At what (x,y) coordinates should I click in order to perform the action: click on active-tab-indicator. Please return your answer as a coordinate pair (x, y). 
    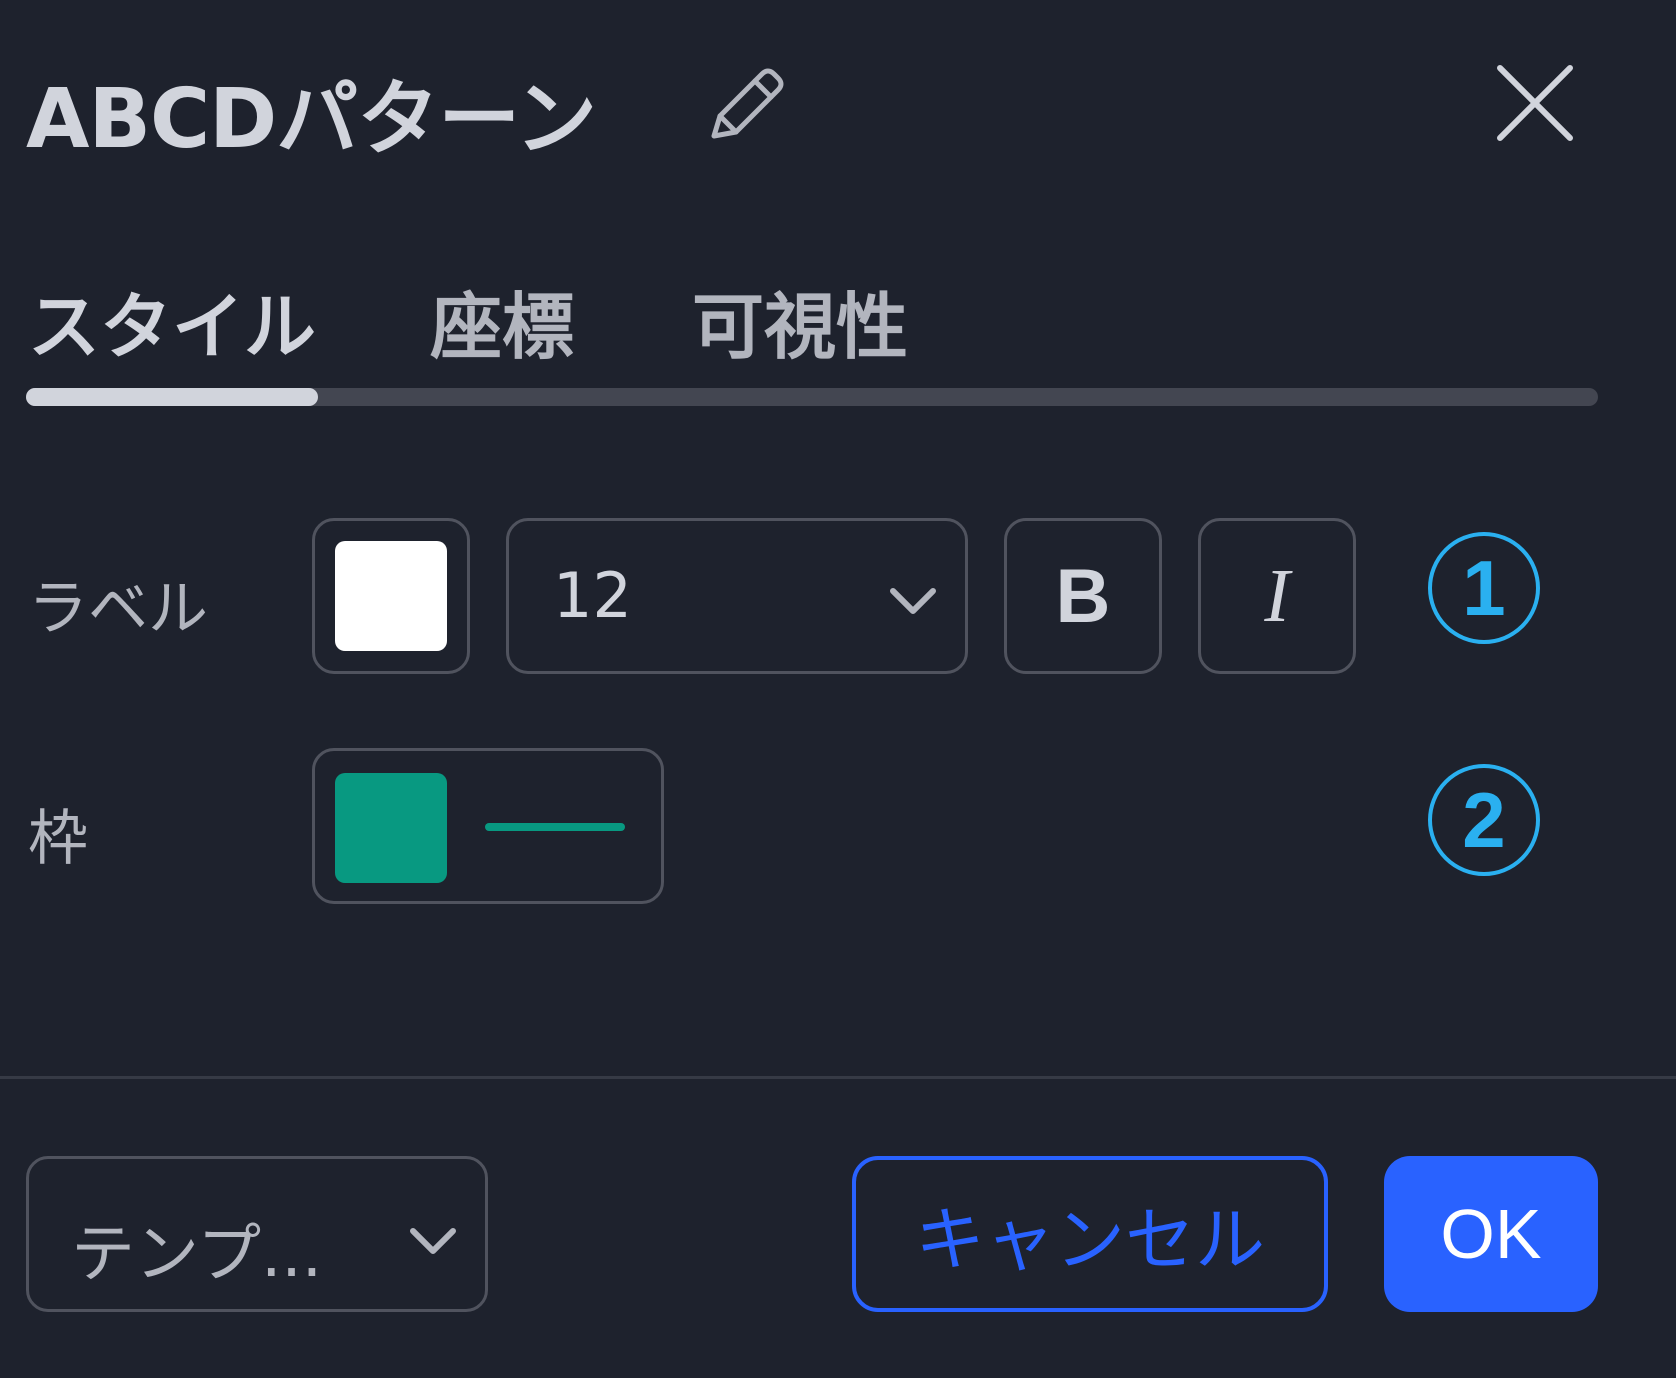
    Looking at the image, I should click on (172, 397).